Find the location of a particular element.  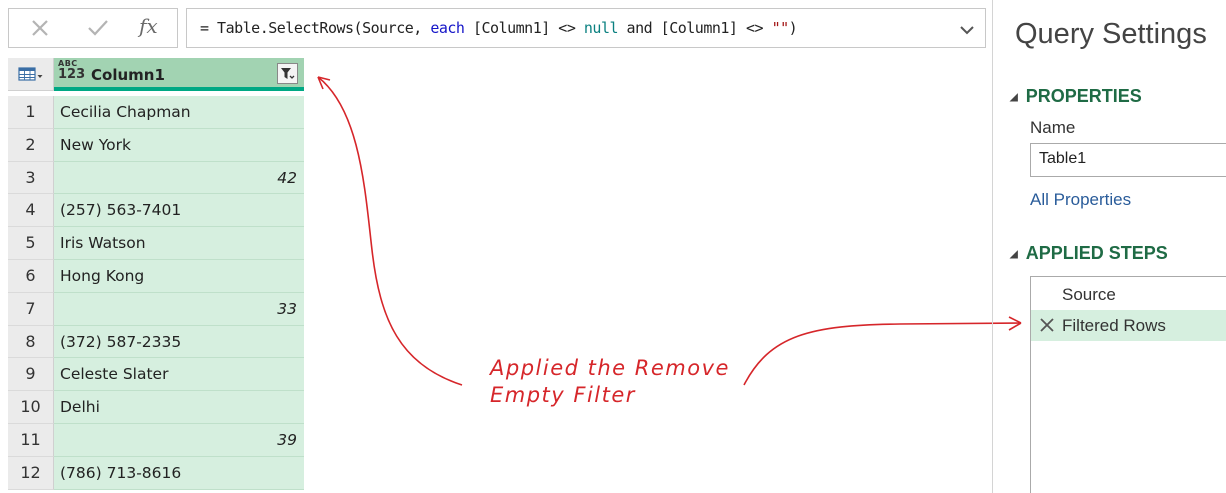

annotation-line-2: Empty Filter is located at coordinates (563, 395).